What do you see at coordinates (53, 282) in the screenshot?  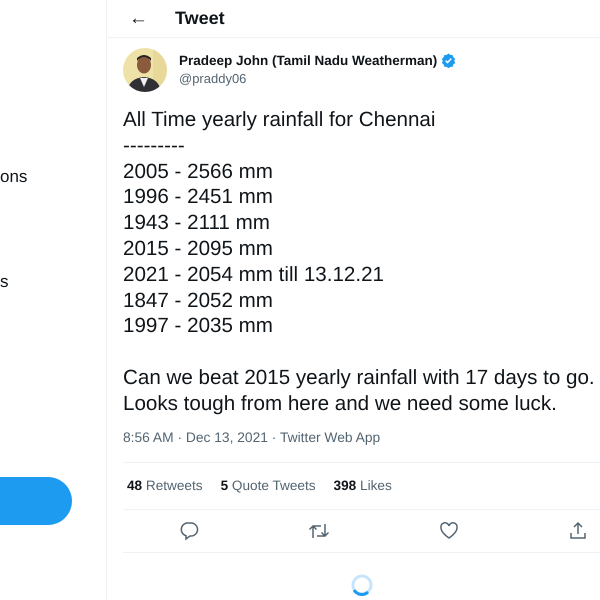 I see `nav-item: s` at bounding box center [53, 282].